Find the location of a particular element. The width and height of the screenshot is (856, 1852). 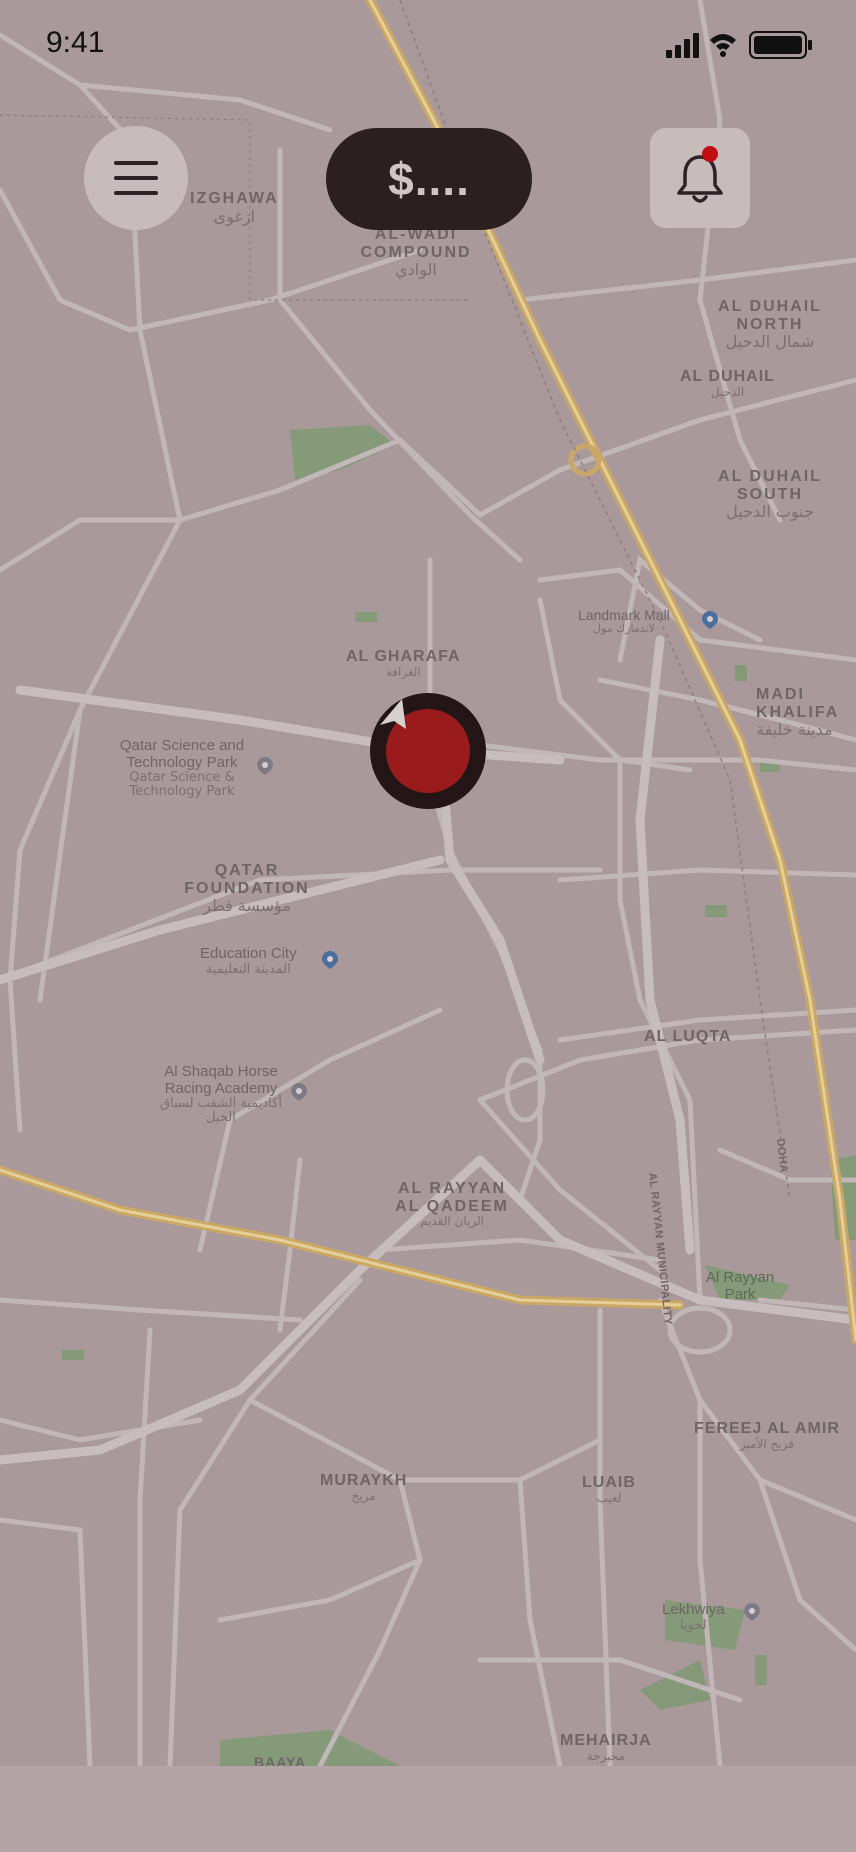

area-name: IZGHAWA is located at coordinates (234, 198).